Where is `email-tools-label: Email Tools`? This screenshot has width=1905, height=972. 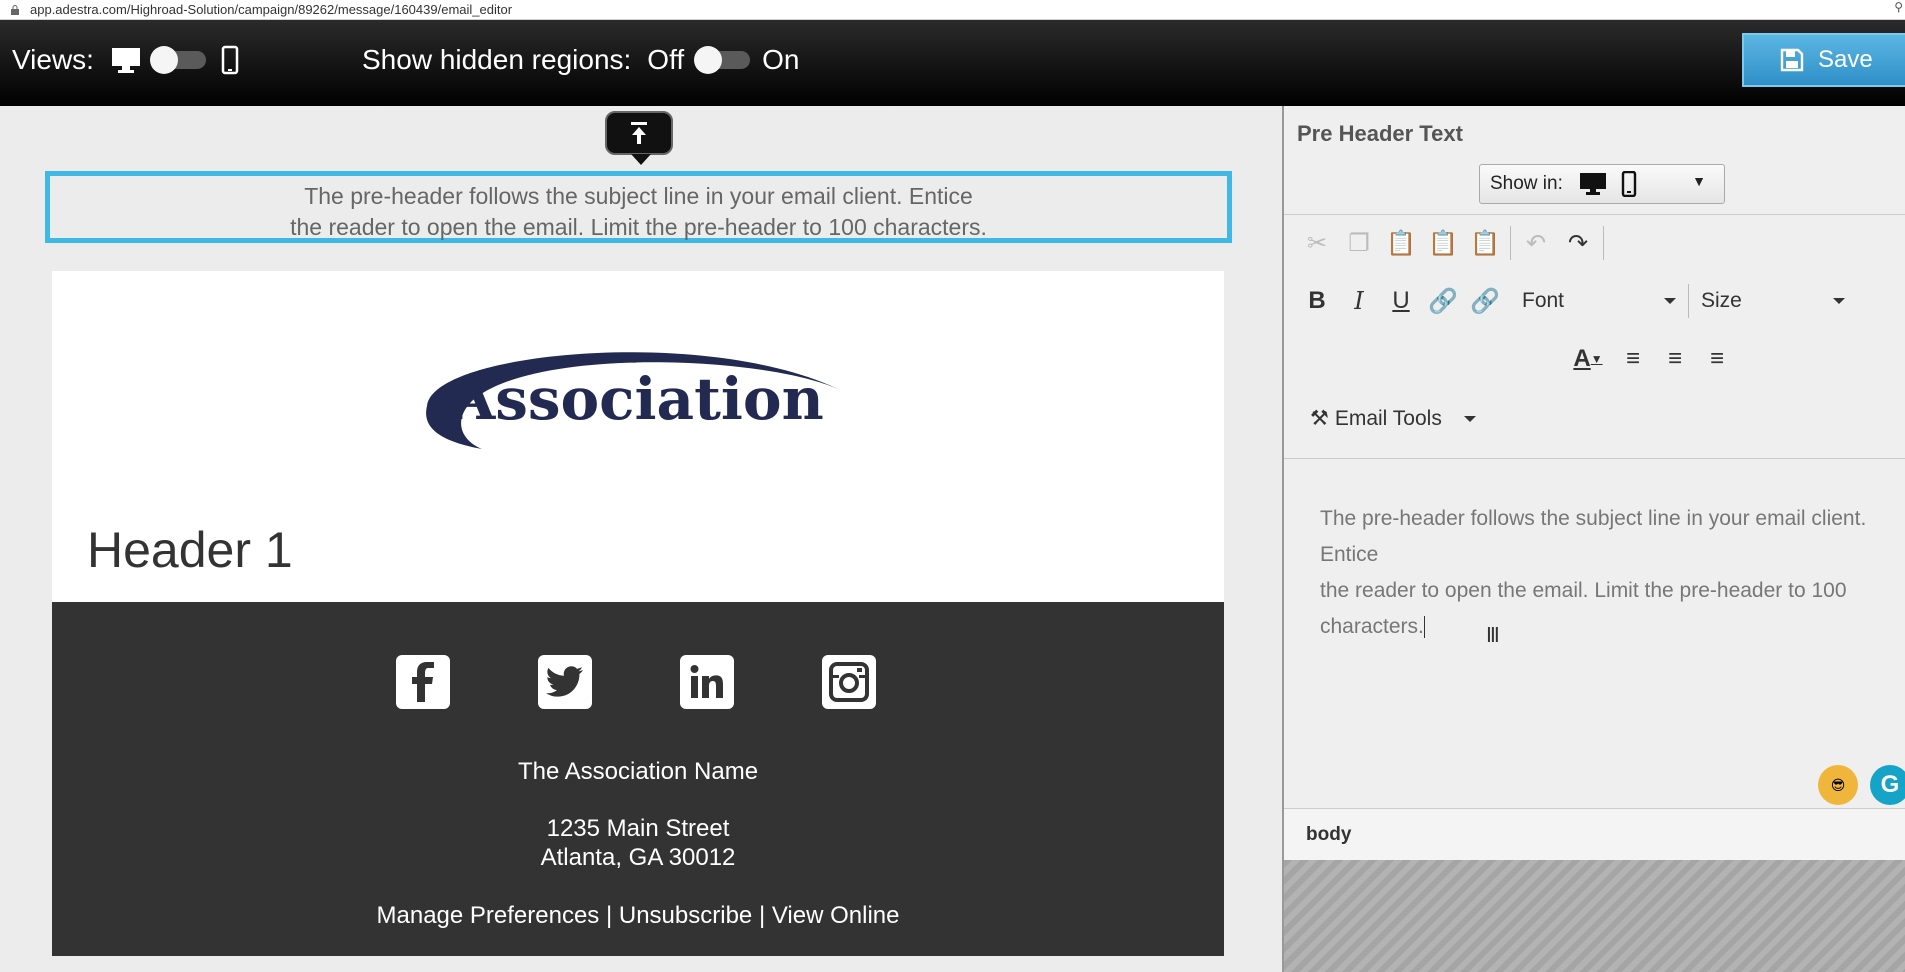
email-tools-label: Email Tools is located at coordinates (1388, 418).